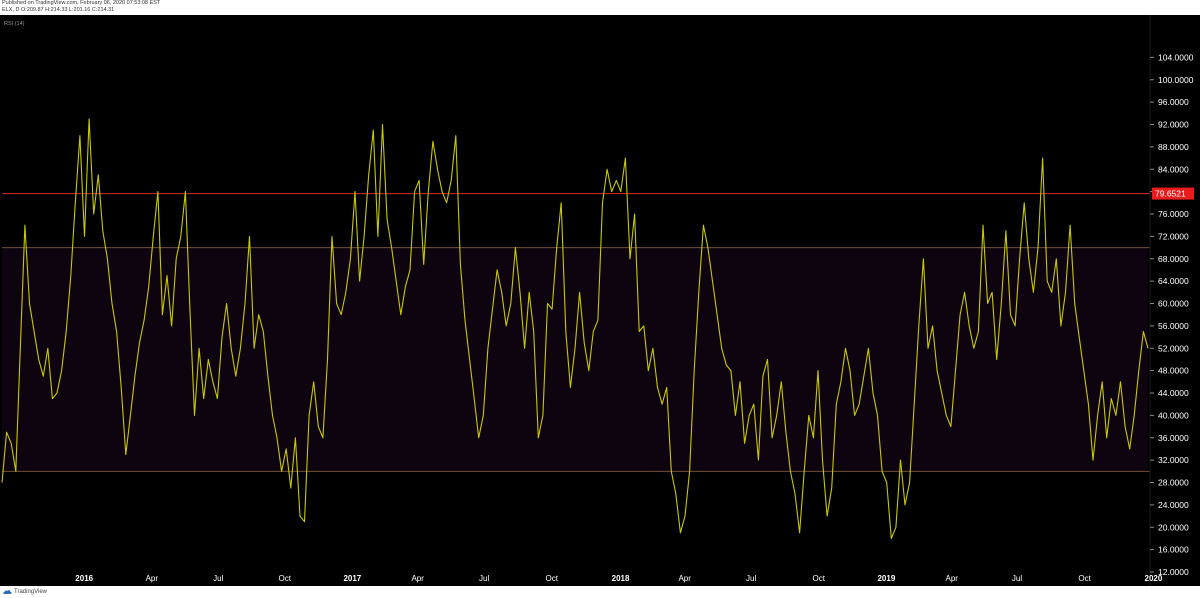  Describe the element at coordinates (1170, 194) in the screenshot. I see `last-value-label: 79.6521` at that location.